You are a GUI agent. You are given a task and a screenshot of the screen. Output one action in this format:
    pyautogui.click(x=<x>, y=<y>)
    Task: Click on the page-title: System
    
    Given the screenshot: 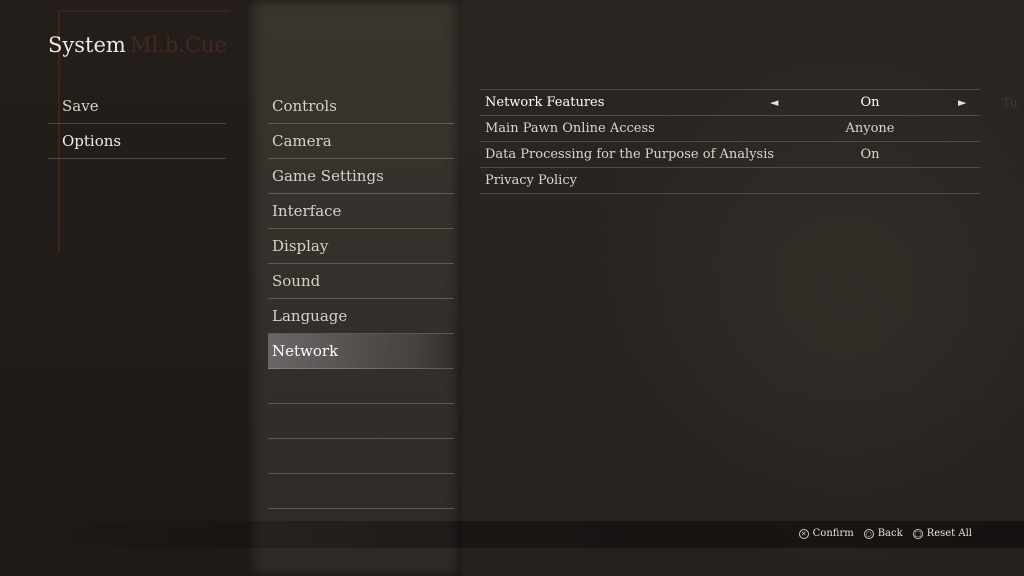 What is the action you would take?
    pyautogui.click(x=87, y=45)
    